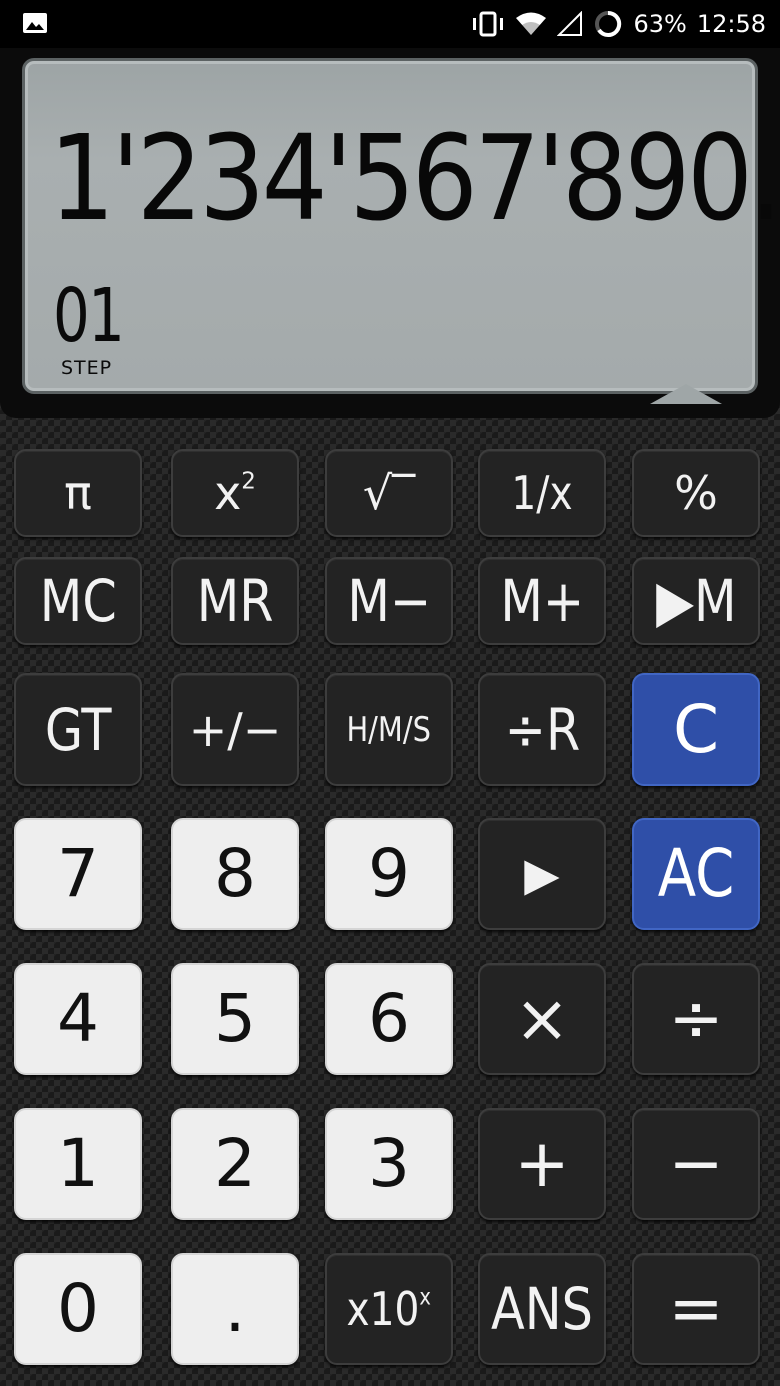 The height and width of the screenshot is (1386, 780). I want to click on history-drawer-handle, so click(686, 394).